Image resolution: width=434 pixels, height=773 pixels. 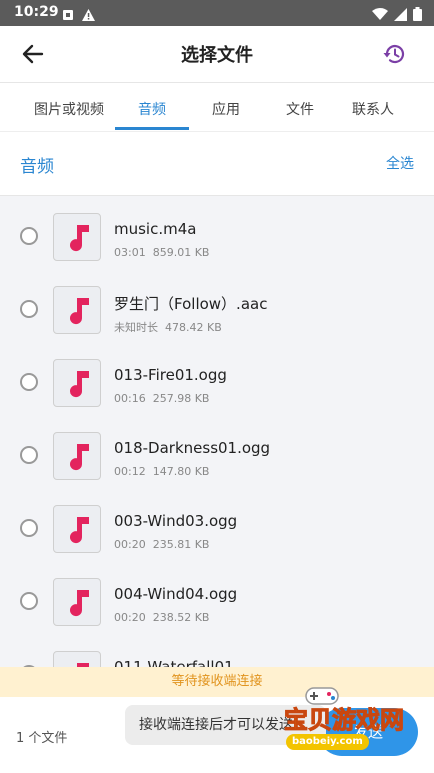 I want to click on status-time: 10:29, so click(x=36, y=12).